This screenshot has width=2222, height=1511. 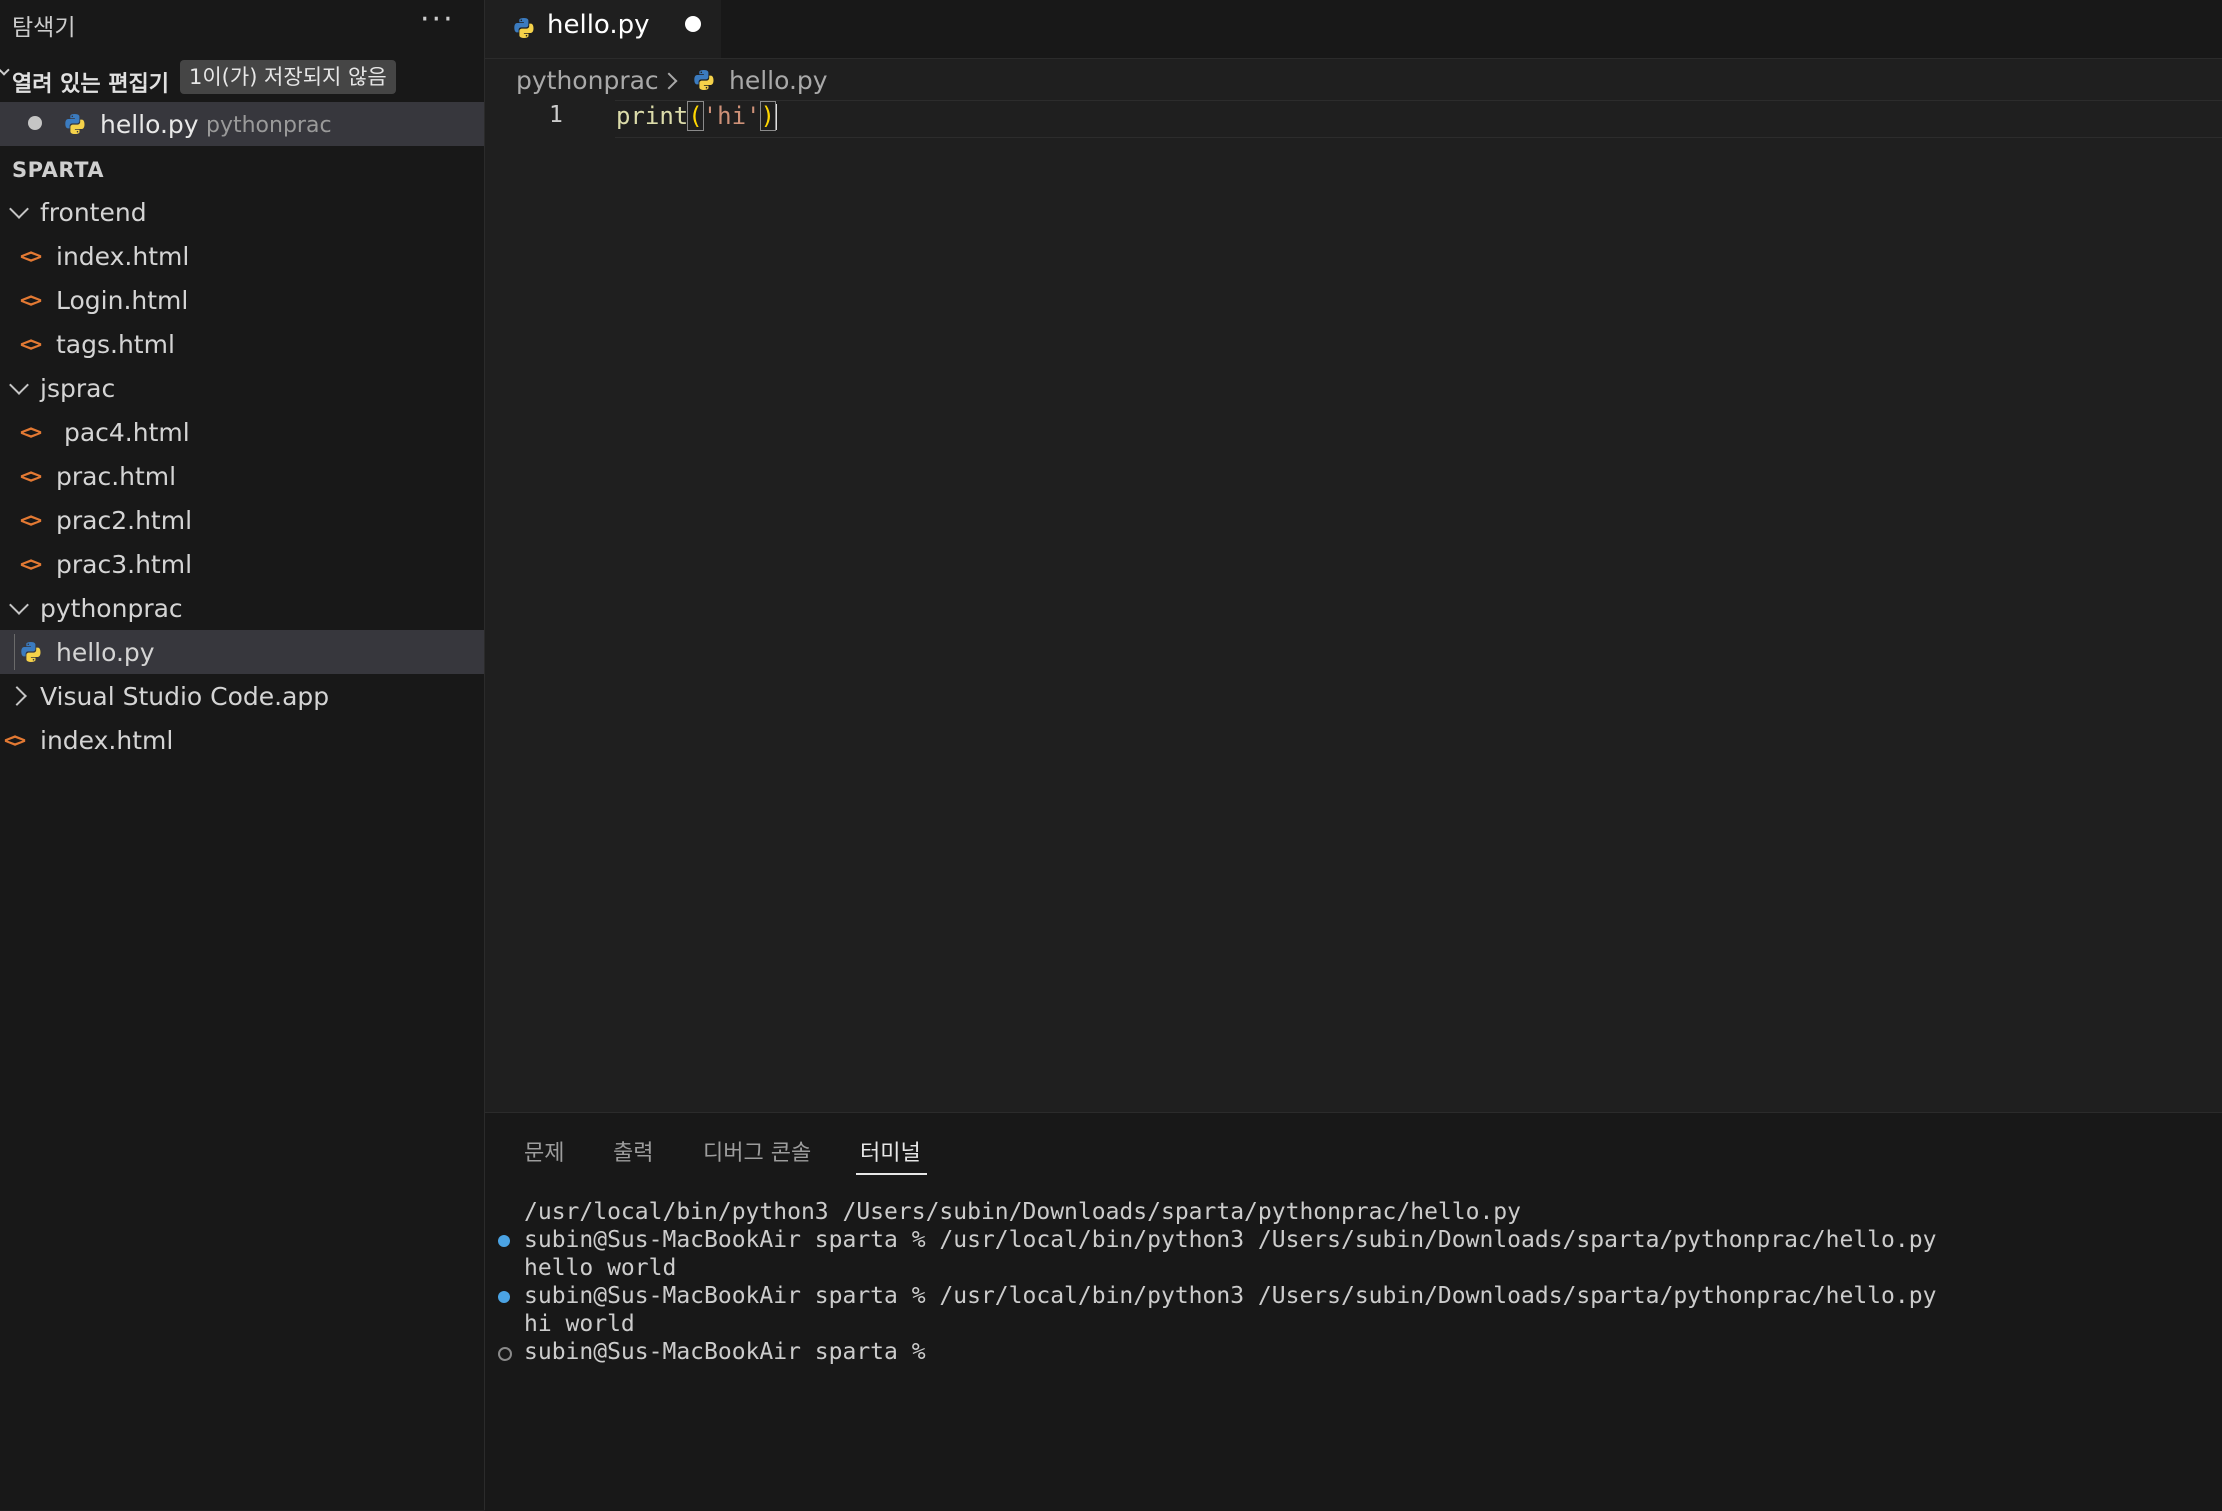 What do you see at coordinates (544, 1151) in the screenshot?
I see `panel-tab-problems: 문제` at bounding box center [544, 1151].